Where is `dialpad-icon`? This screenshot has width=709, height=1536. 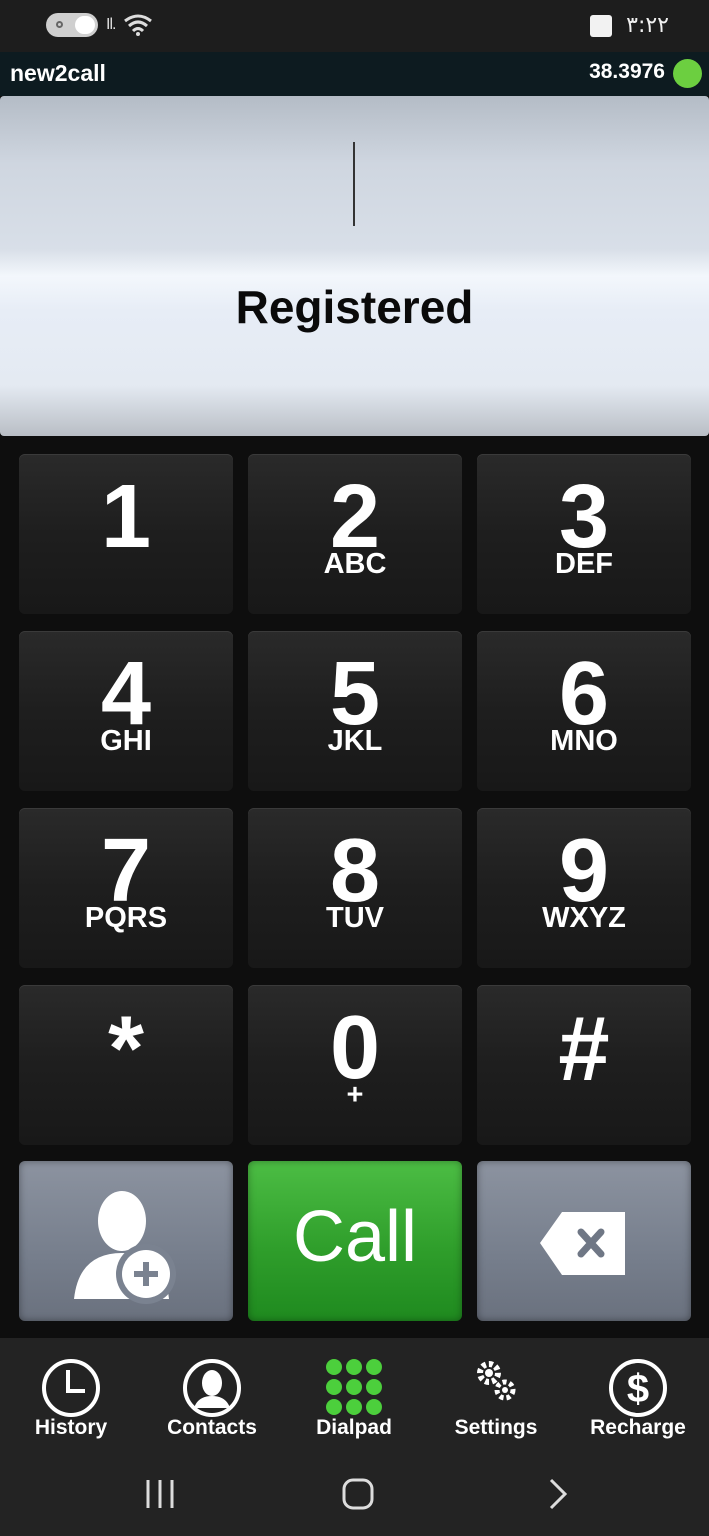 dialpad-icon is located at coordinates (354, 1387).